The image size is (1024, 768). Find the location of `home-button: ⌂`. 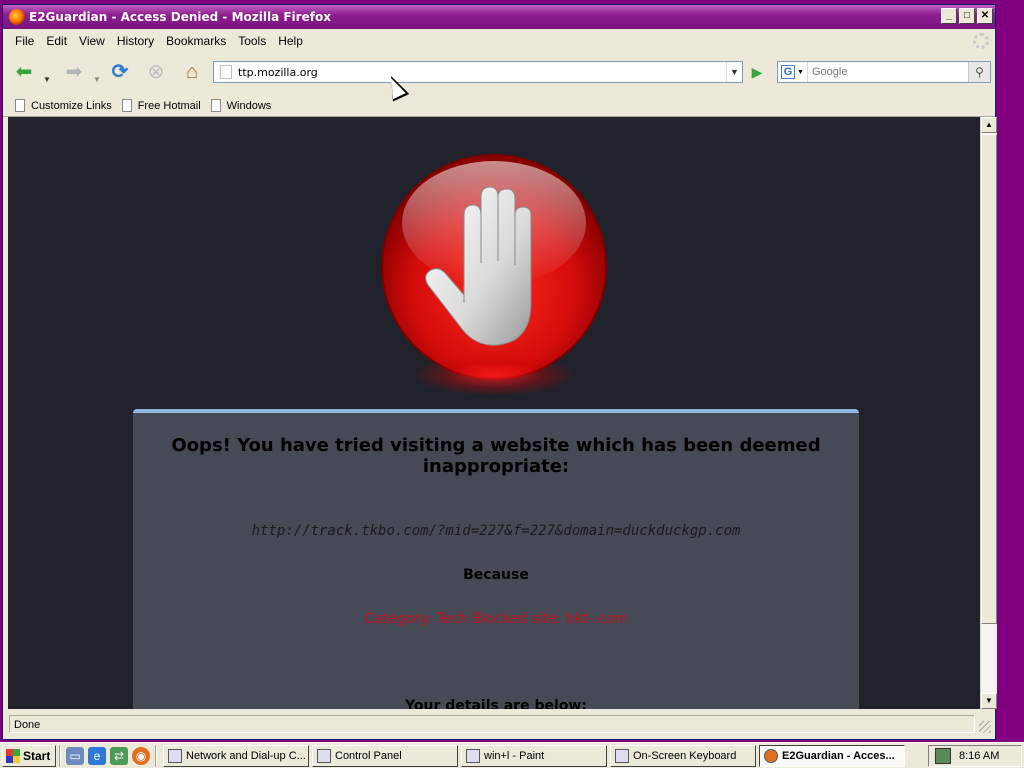

home-button: ⌂ is located at coordinates (192, 73).